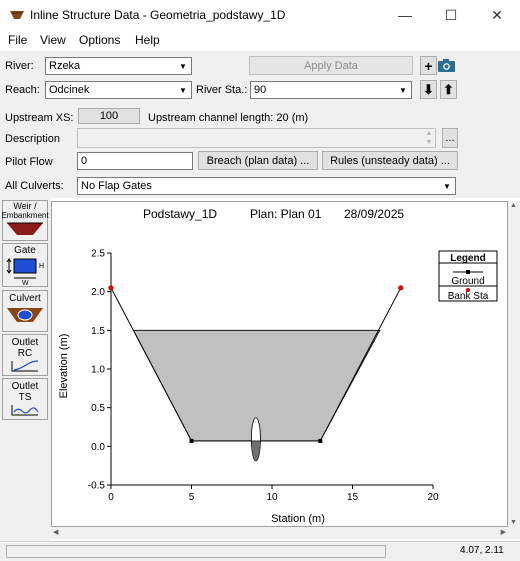 Image resolution: width=520 pixels, height=561 pixels. What do you see at coordinates (514, 364) in the screenshot?
I see `vertical-scrollbar: ▲ ▼` at bounding box center [514, 364].